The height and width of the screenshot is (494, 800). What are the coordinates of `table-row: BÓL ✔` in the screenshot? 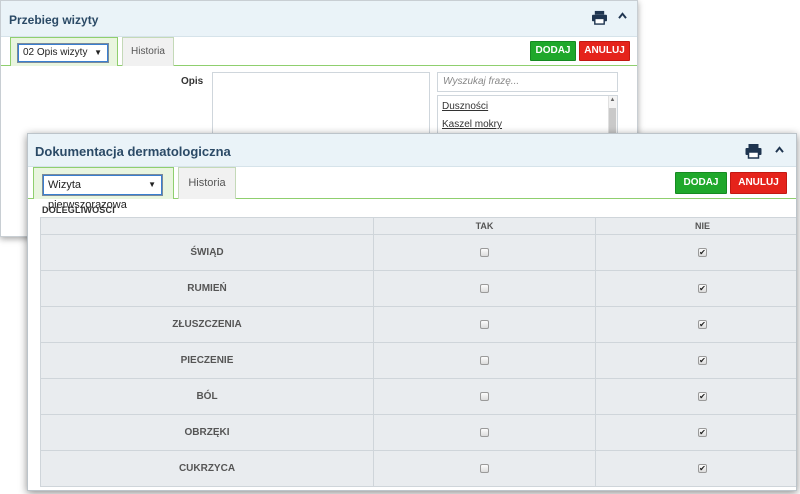 It's located at (418, 396).